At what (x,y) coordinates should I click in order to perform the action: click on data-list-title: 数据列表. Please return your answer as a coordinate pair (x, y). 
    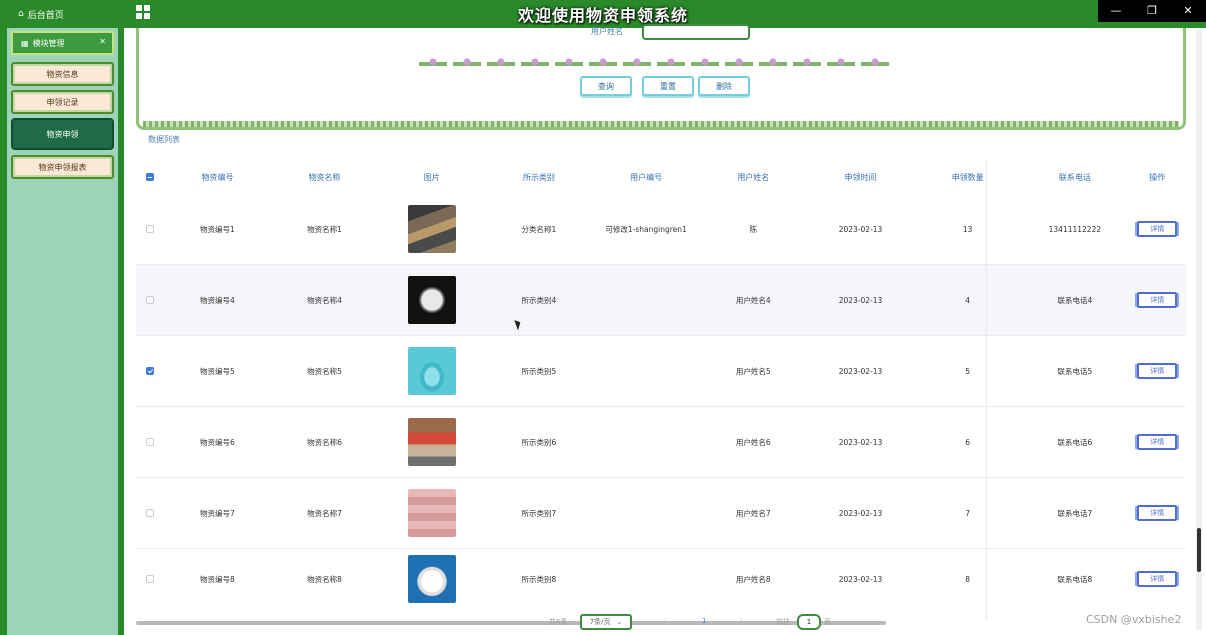
    Looking at the image, I should click on (164, 139).